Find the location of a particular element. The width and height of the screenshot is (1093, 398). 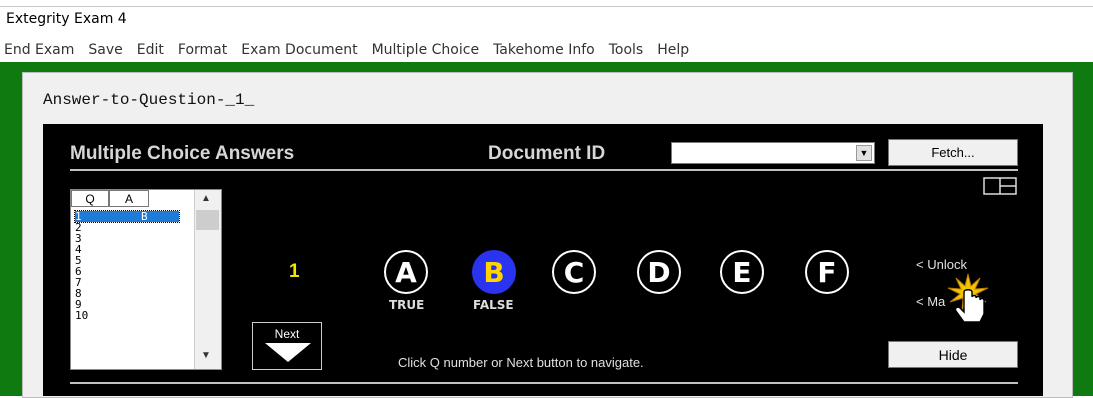

option-d-button: D is located at coordinates (659, 272).